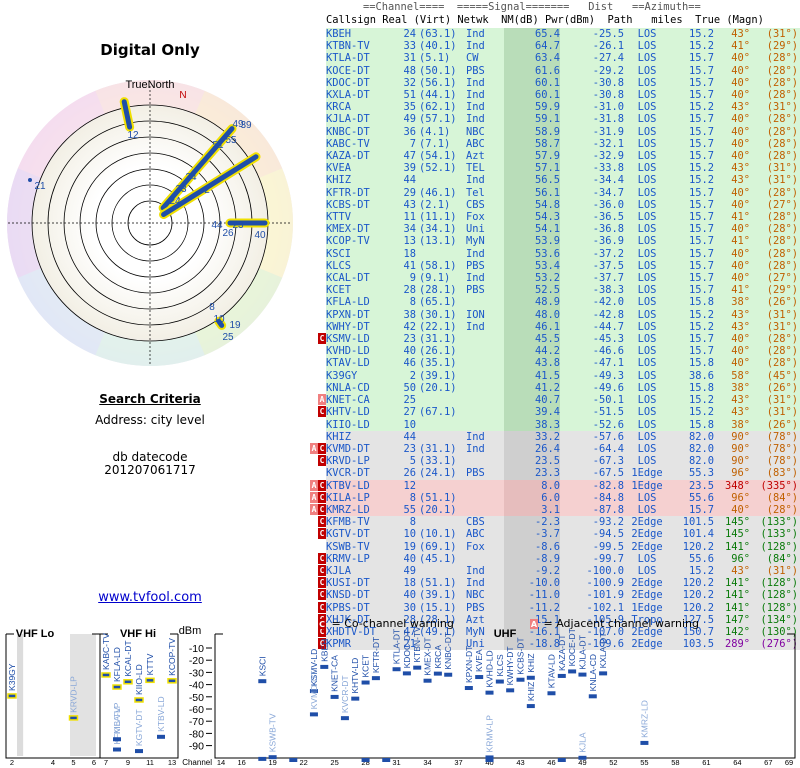 The width and height of the screenshot is (800, 768). Describe the element at coordinates (550, 363) in the screenshot. I see `table-row: KTAV-LD 46 (35.1) 43.8 -47.1 LOS 15.8 40° (28°)` at that location.